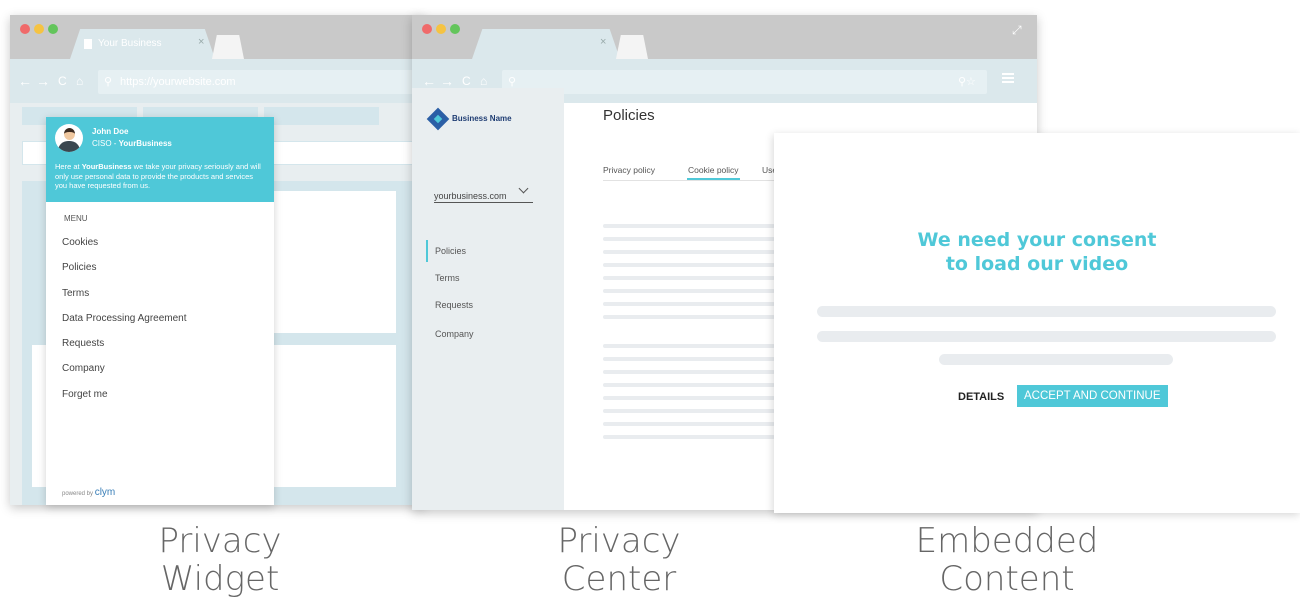 This screenshot has height=599, width=1300. I want to click on profile-name: John Doe, so click(110, 131).